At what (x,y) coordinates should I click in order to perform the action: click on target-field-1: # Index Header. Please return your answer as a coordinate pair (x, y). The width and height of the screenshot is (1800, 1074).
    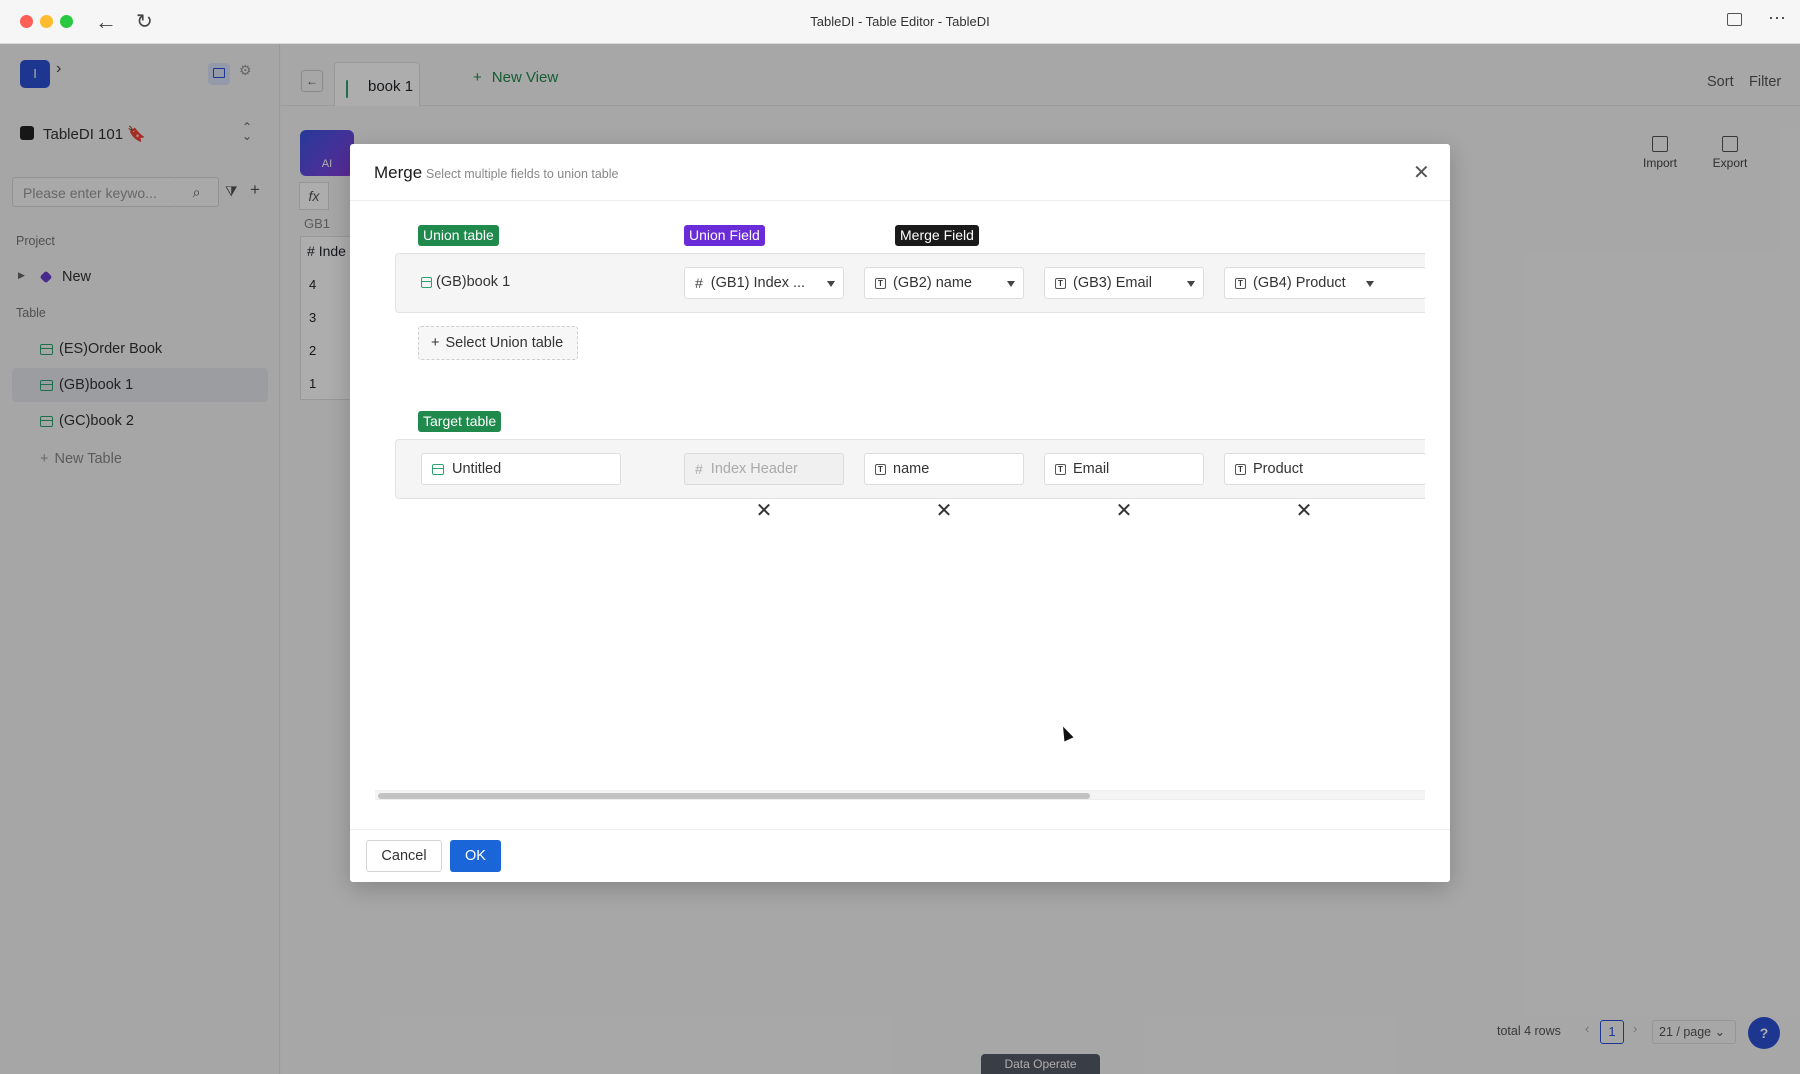
    Looking at the image, I should click on (764, 469).